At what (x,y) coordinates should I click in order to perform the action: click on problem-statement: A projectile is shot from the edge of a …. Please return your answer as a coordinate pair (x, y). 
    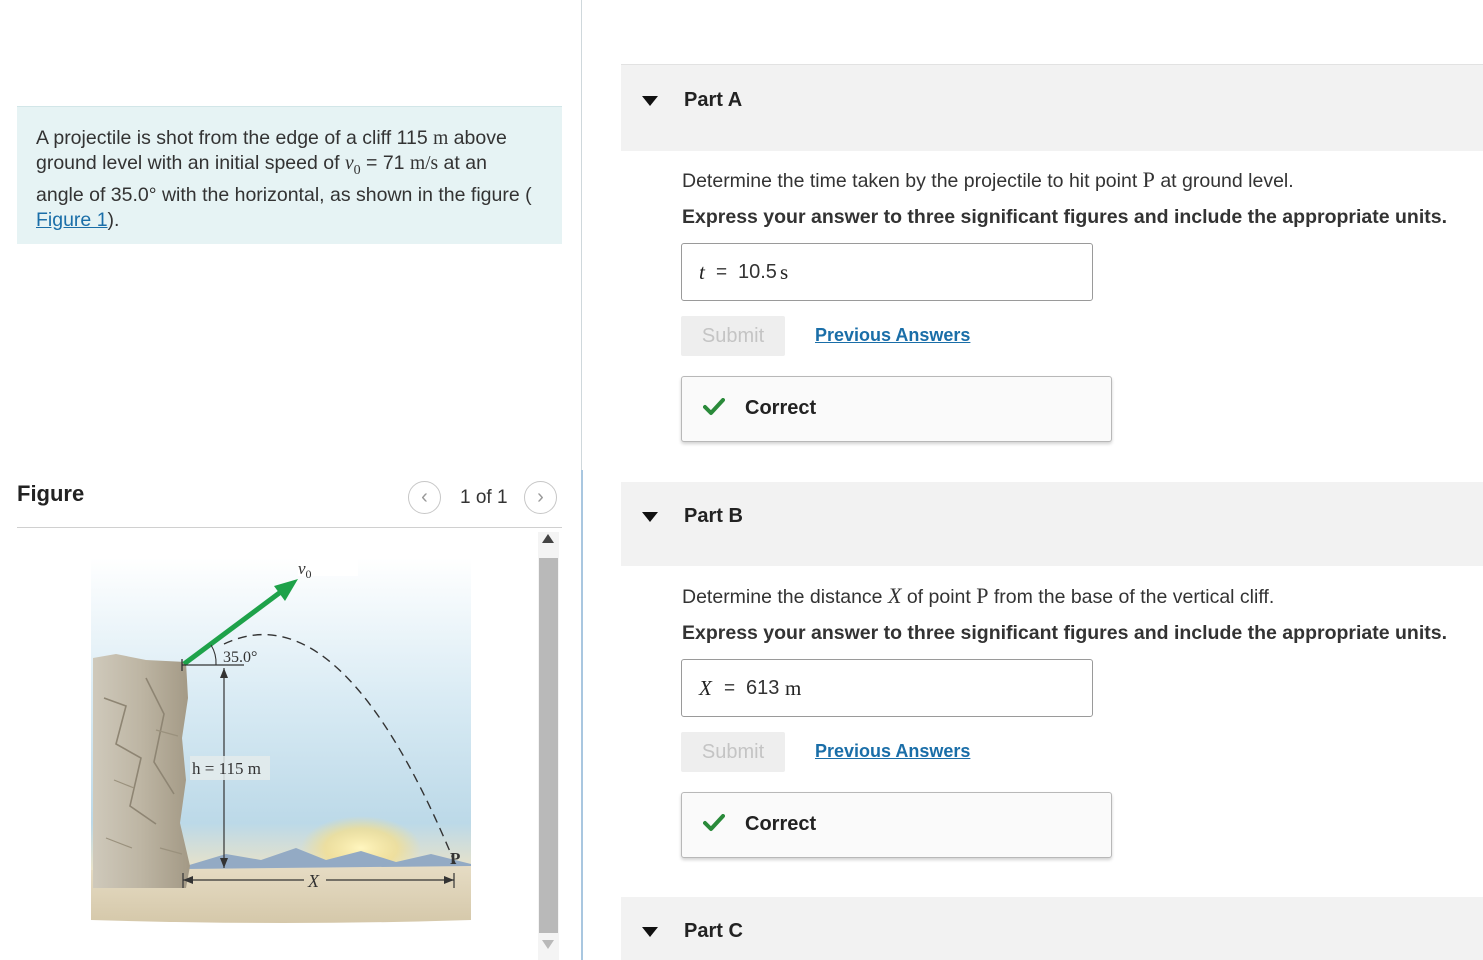
    Looking at the image, I should click on (289, 175).